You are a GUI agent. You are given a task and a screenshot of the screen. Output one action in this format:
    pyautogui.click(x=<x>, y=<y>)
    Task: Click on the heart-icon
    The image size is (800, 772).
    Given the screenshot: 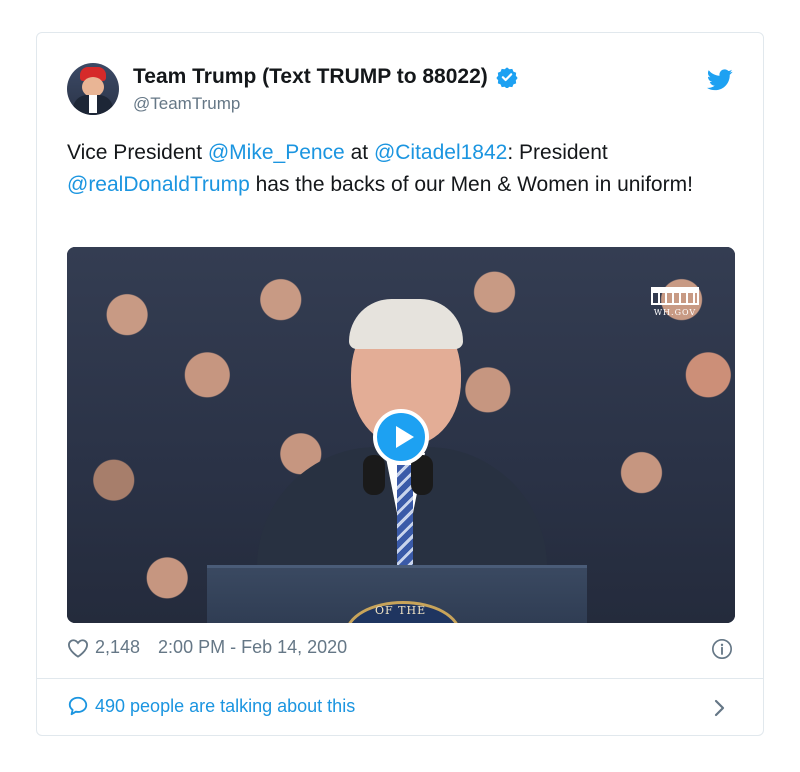 What is the action you would take?
    pyautogui.click(x=78, y=648)
    